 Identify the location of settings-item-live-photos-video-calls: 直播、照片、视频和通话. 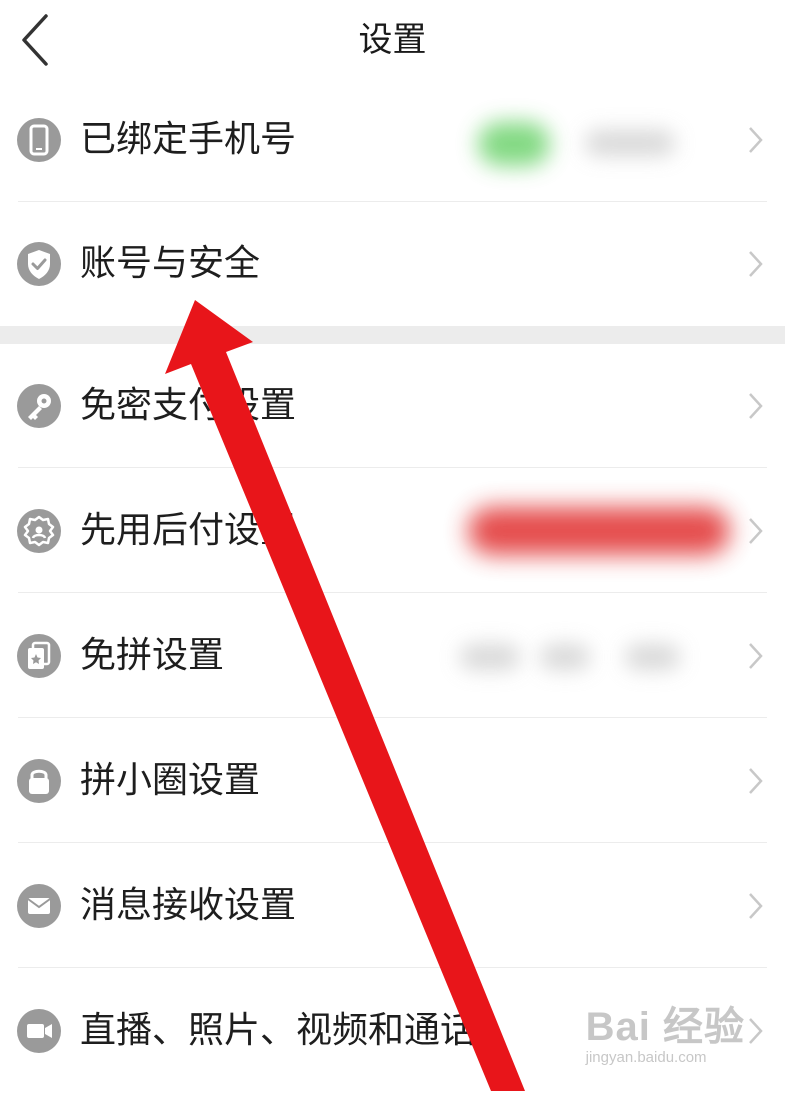
(392, 1031).